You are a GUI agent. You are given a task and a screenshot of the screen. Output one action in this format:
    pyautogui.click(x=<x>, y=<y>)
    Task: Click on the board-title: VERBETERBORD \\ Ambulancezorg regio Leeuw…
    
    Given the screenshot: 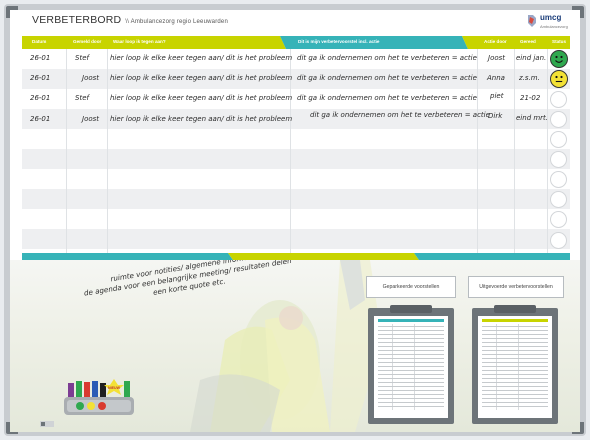 What is the action you would take?
    pyautogui.click(x=130, y=20)
    